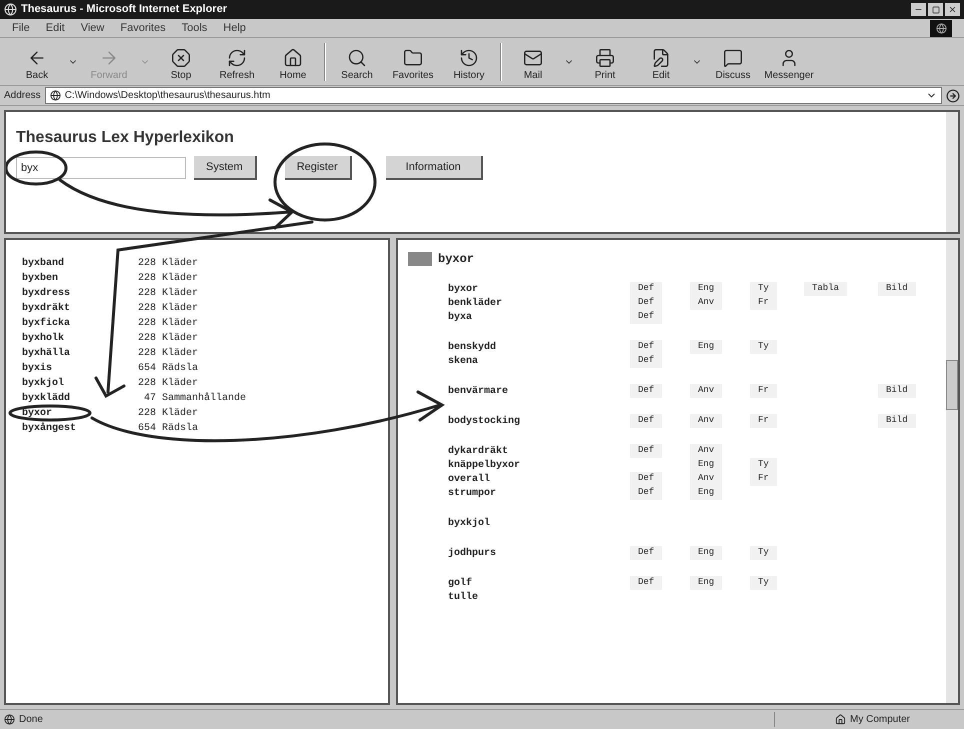 This screenshot has height=729, width=964. What do you see at coordinates (55, 28) in the screenshot?
I see `menu-item: Edit` at bounding box center [55, 28].